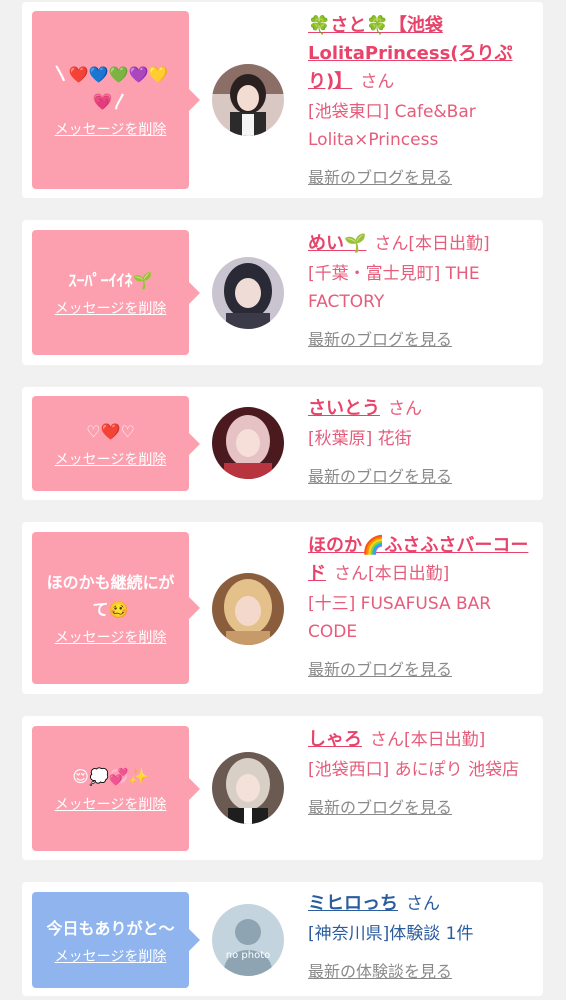  What do you see at coordinates (110, 776) in the screenshot?
I see `message-text: 😌💭💞✨` at bounding box center [110, 776].